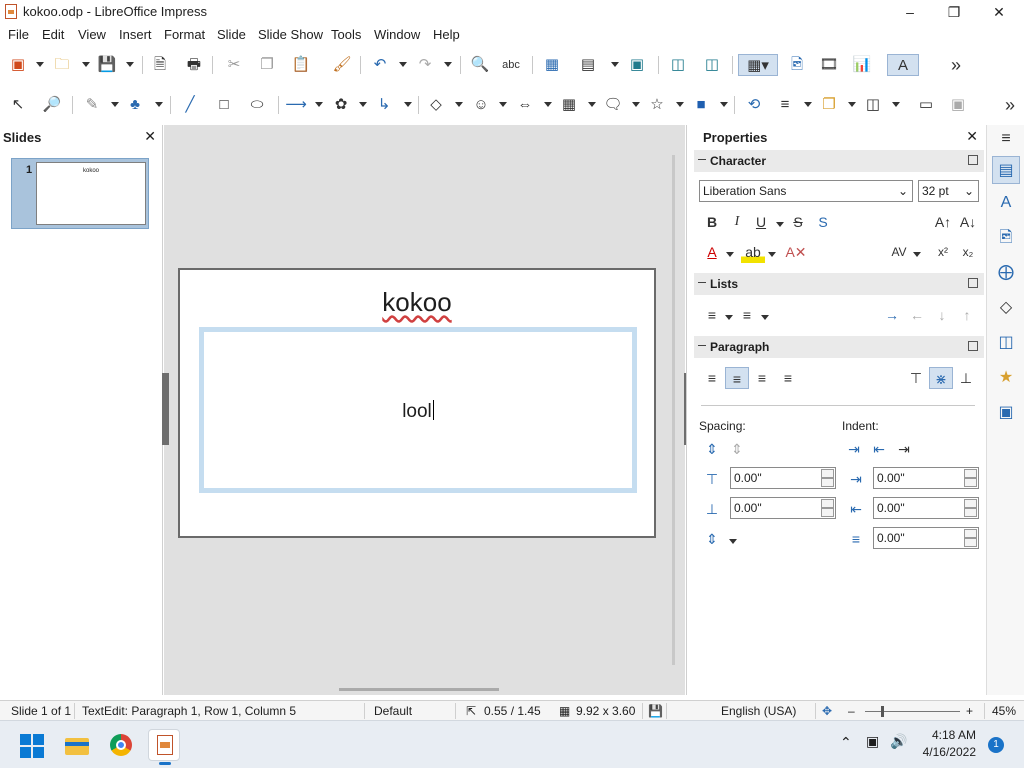 The height and width of the screenshot is (768, 1024). What do you see at coordinates (823, 222) in the screenshot?
I see `shadow-text-icon: S` at bounding box center [823, 222].